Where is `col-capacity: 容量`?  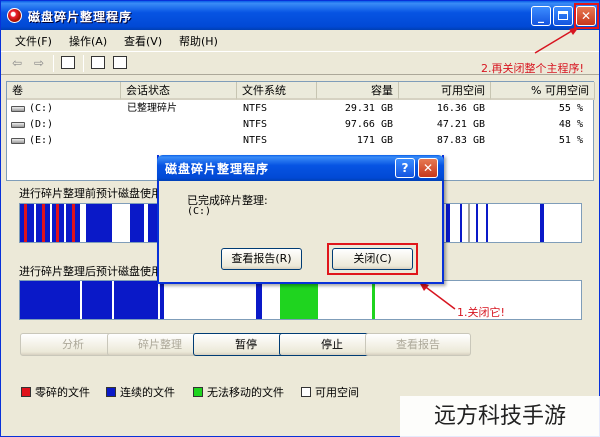
col-capacity: 容量 is located at coordinates (358, 91).